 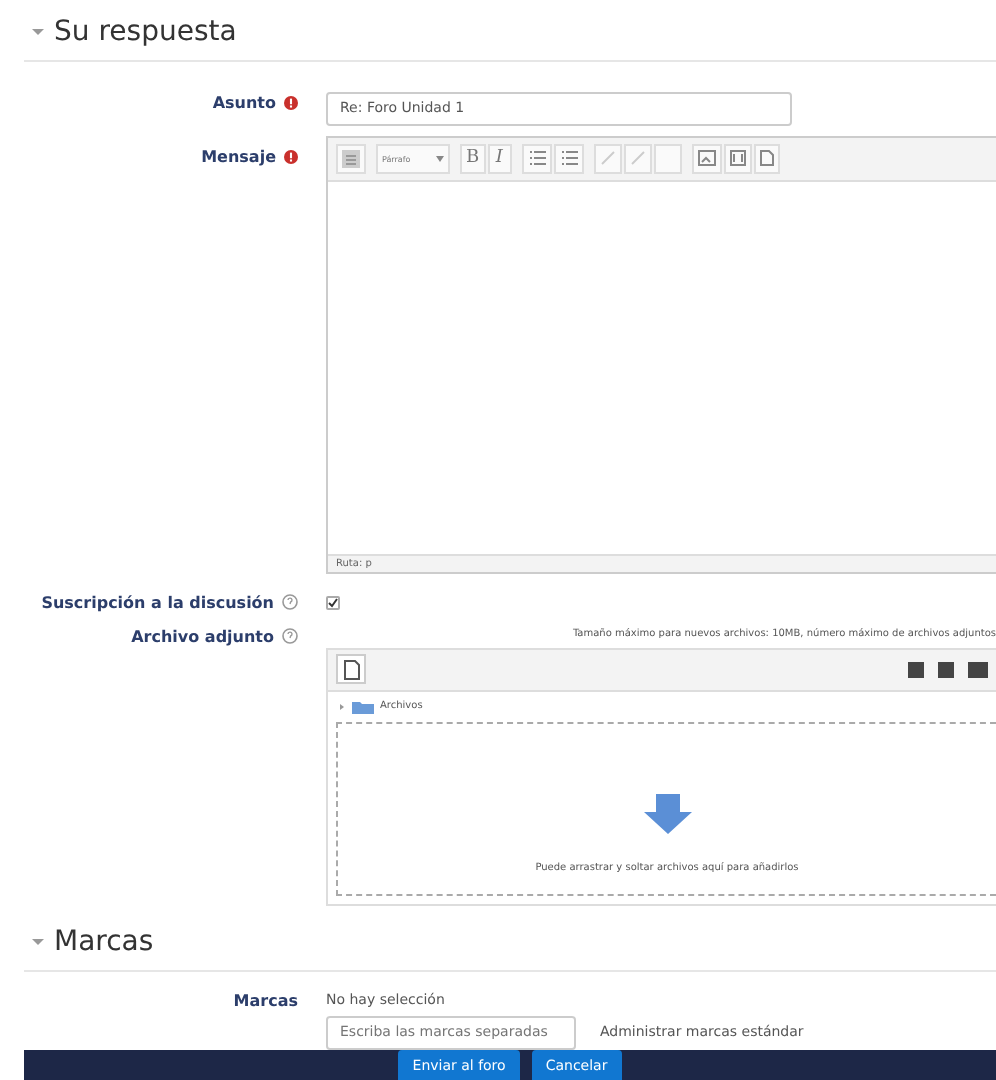 What do you see at coordinates (333, 602) in the screenshot?
I see `subscription-checkbox` at bounding box center [333, 602].